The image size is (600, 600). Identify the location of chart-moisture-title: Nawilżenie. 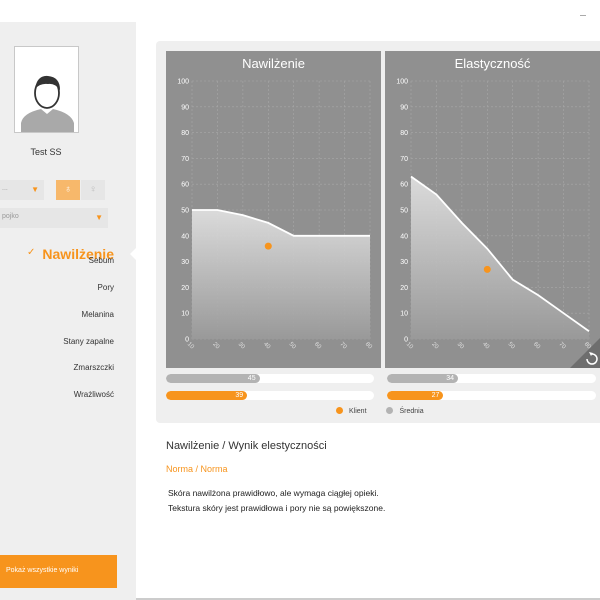
(273, 63).